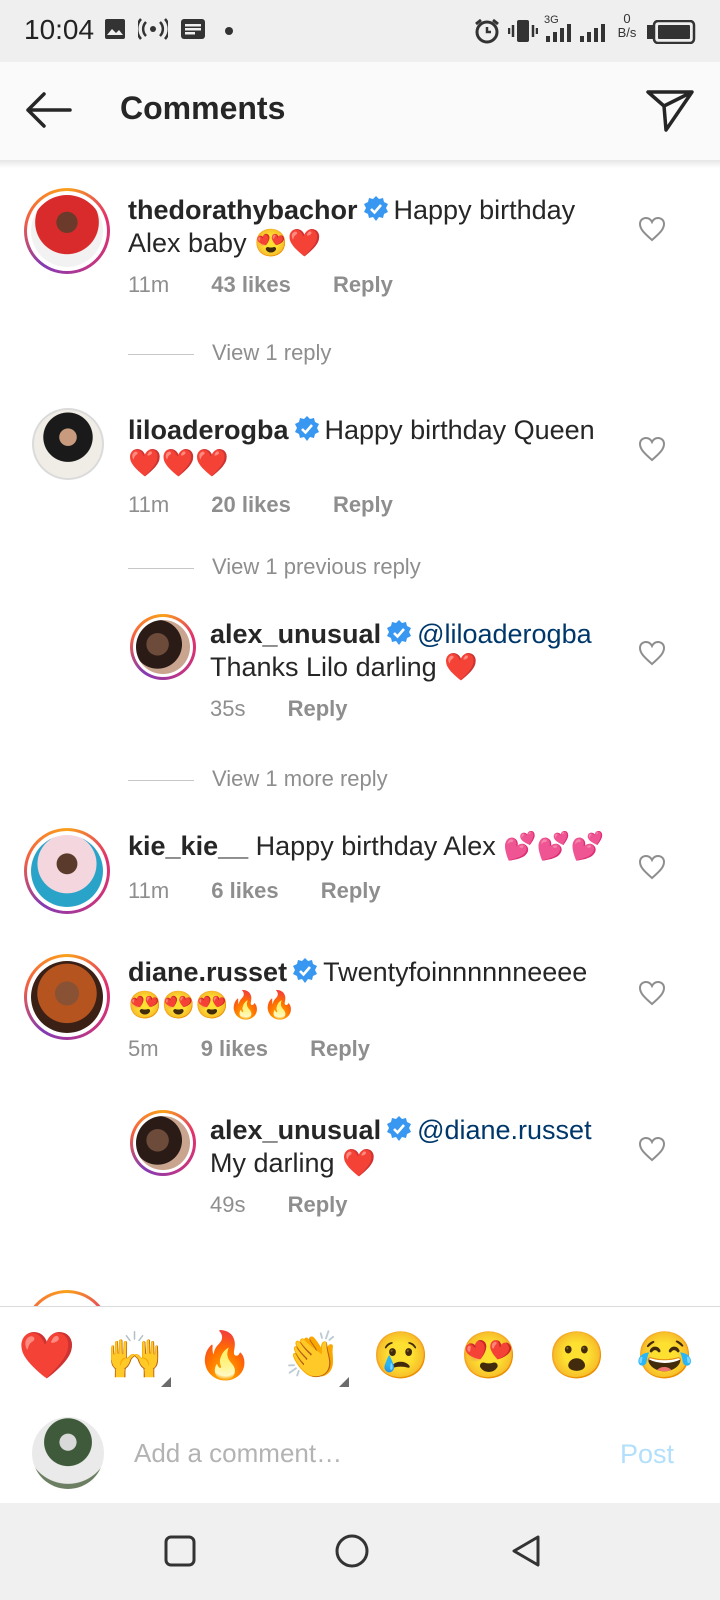 The width and height of the screenshot is (720, 1600). What do you see at coordinates (373, 989) in the screenshot?
I see `comment-text-block: diane.russet Twentyfoinnnnnneeee 😍😍😍🔥🔥` at bounding box center [373, 989].